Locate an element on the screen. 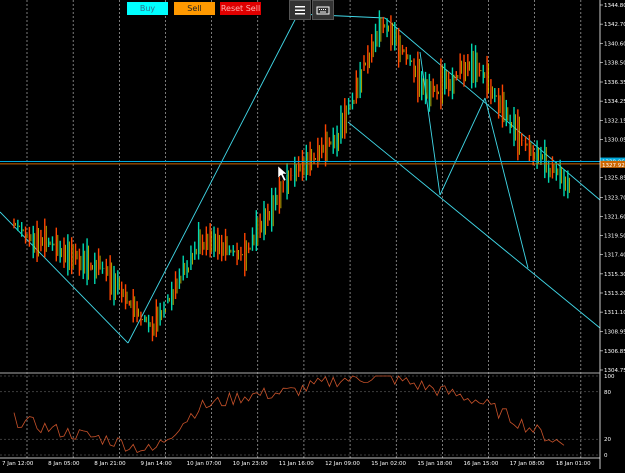  time-axis-label: 10 Jan 07:00 is located at coordinates (204, 464).